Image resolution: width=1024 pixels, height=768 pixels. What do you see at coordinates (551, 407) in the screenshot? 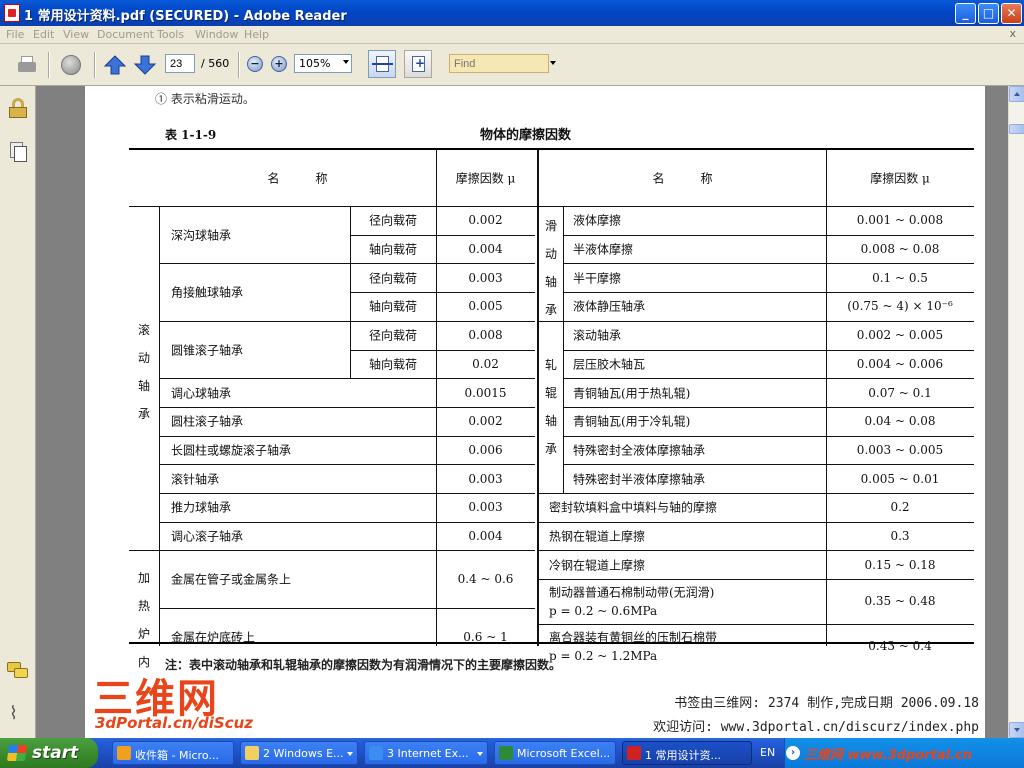
I see `roll-neck-bearing-group: 轧辊轴承` at bounding box center [551, 407].